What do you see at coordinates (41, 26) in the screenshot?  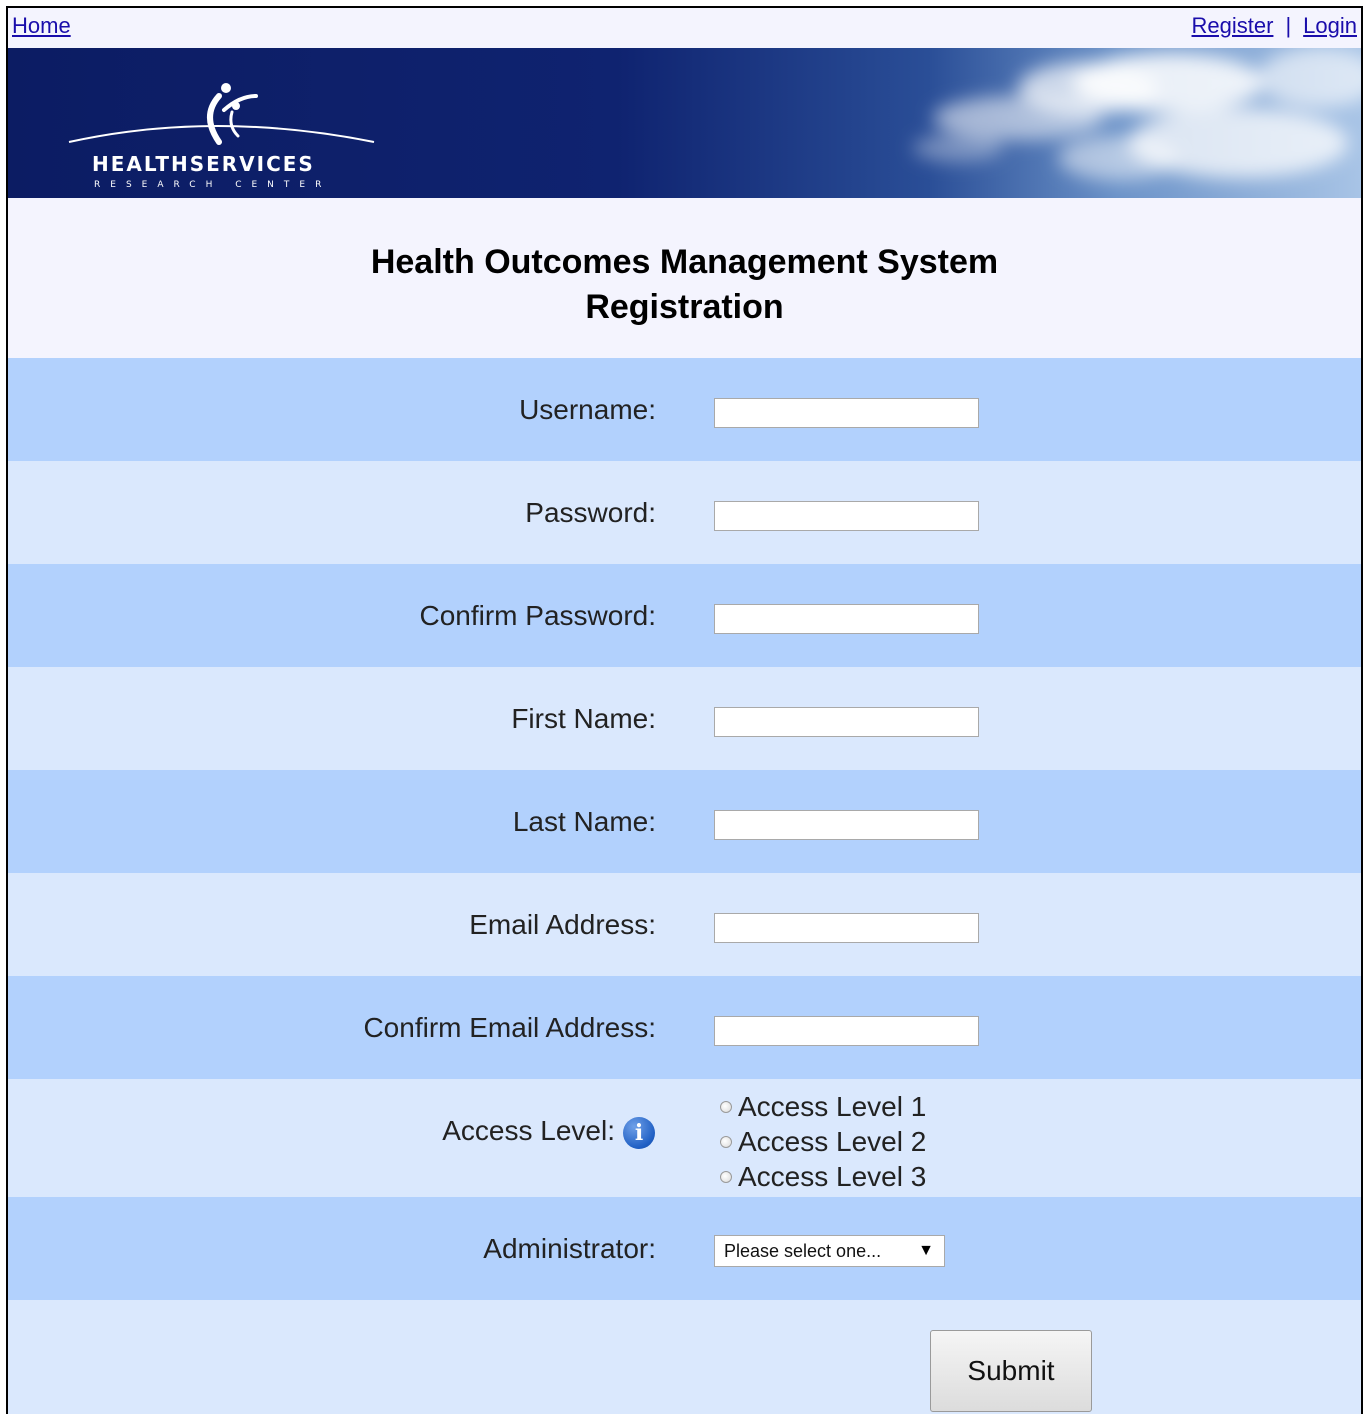 I see `home-link: Home` at bounding box center [41, 26].